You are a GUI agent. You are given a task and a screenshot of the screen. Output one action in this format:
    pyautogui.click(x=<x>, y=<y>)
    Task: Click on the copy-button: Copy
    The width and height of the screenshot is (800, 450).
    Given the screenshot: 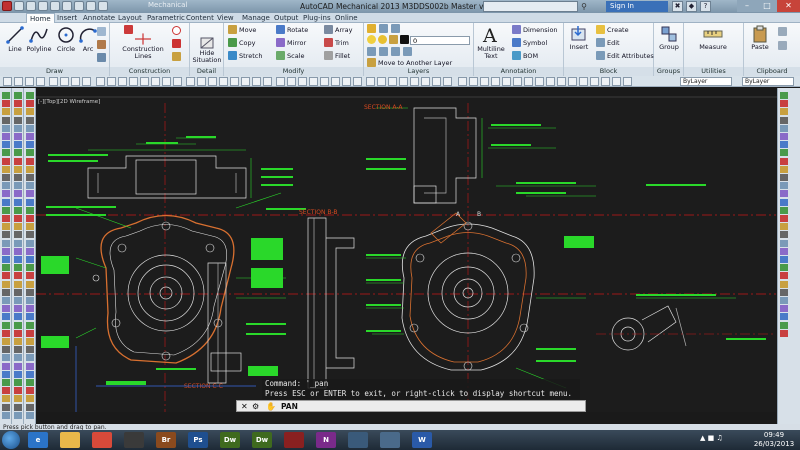 What is the action you would take?
    pyautogui.click(x=242, y=43)
    